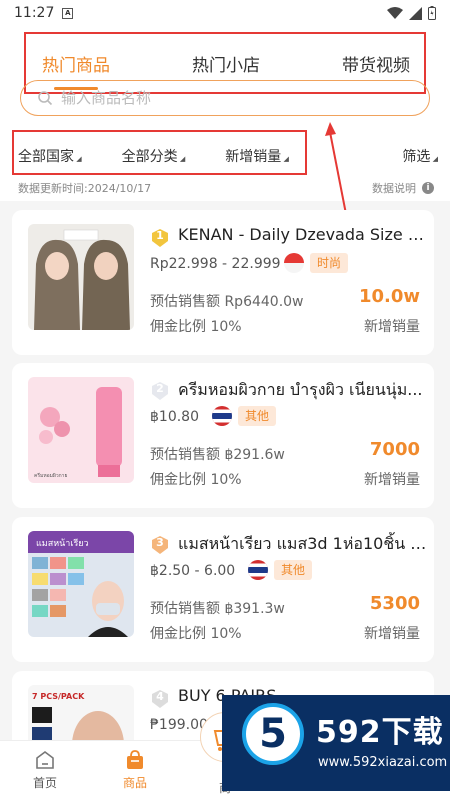 Image resolution: width=450 pixels, height=800 pixels. What do you see at coordinates (225, 13) in the screenshot?
I see `status-bar: 11:27 A` at bounding box center [225, 13].